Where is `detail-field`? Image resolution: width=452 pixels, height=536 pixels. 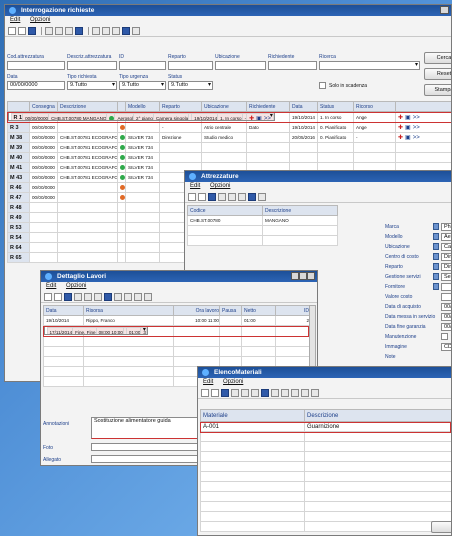
detail-field is located at coordinates (446, 297).